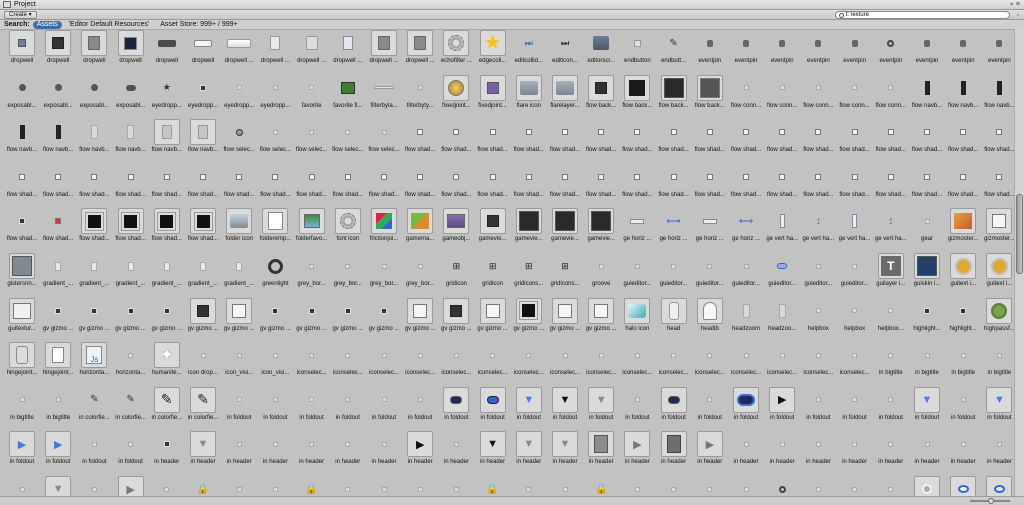 Image resolution: width=1024 pixels, height=505 pixels. What do you see at coordinates (203, 52) in the screenshot?
I see `asset-item: dropwell` at bounding box center [203, 52].